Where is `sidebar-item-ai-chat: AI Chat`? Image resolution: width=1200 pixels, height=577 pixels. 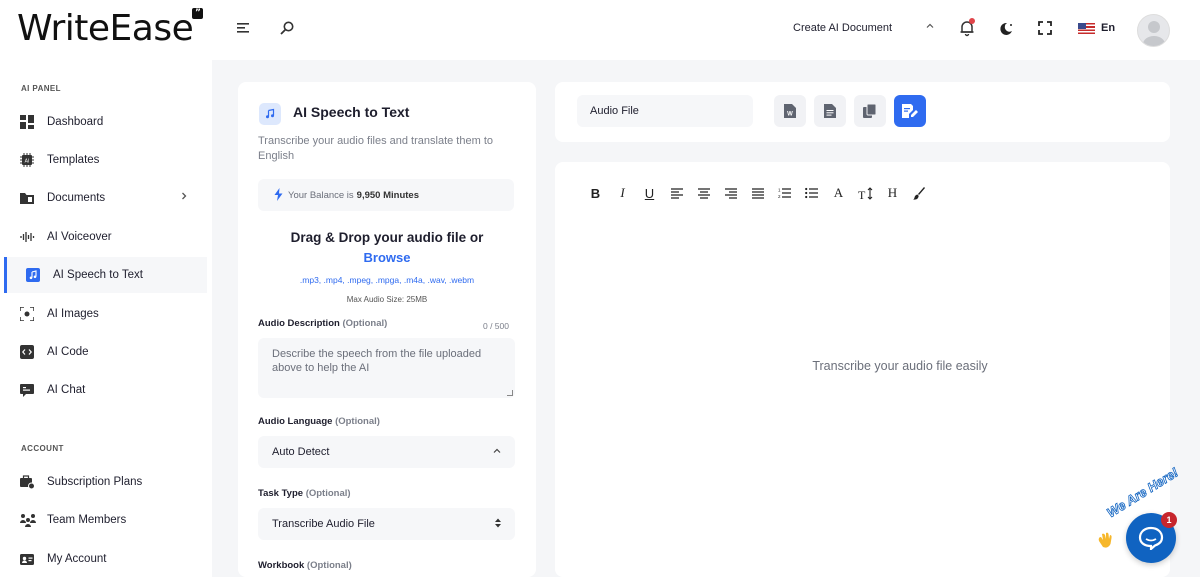 sidebar-item-ai-chat: AI Chat is located at coordinates (105, 390).